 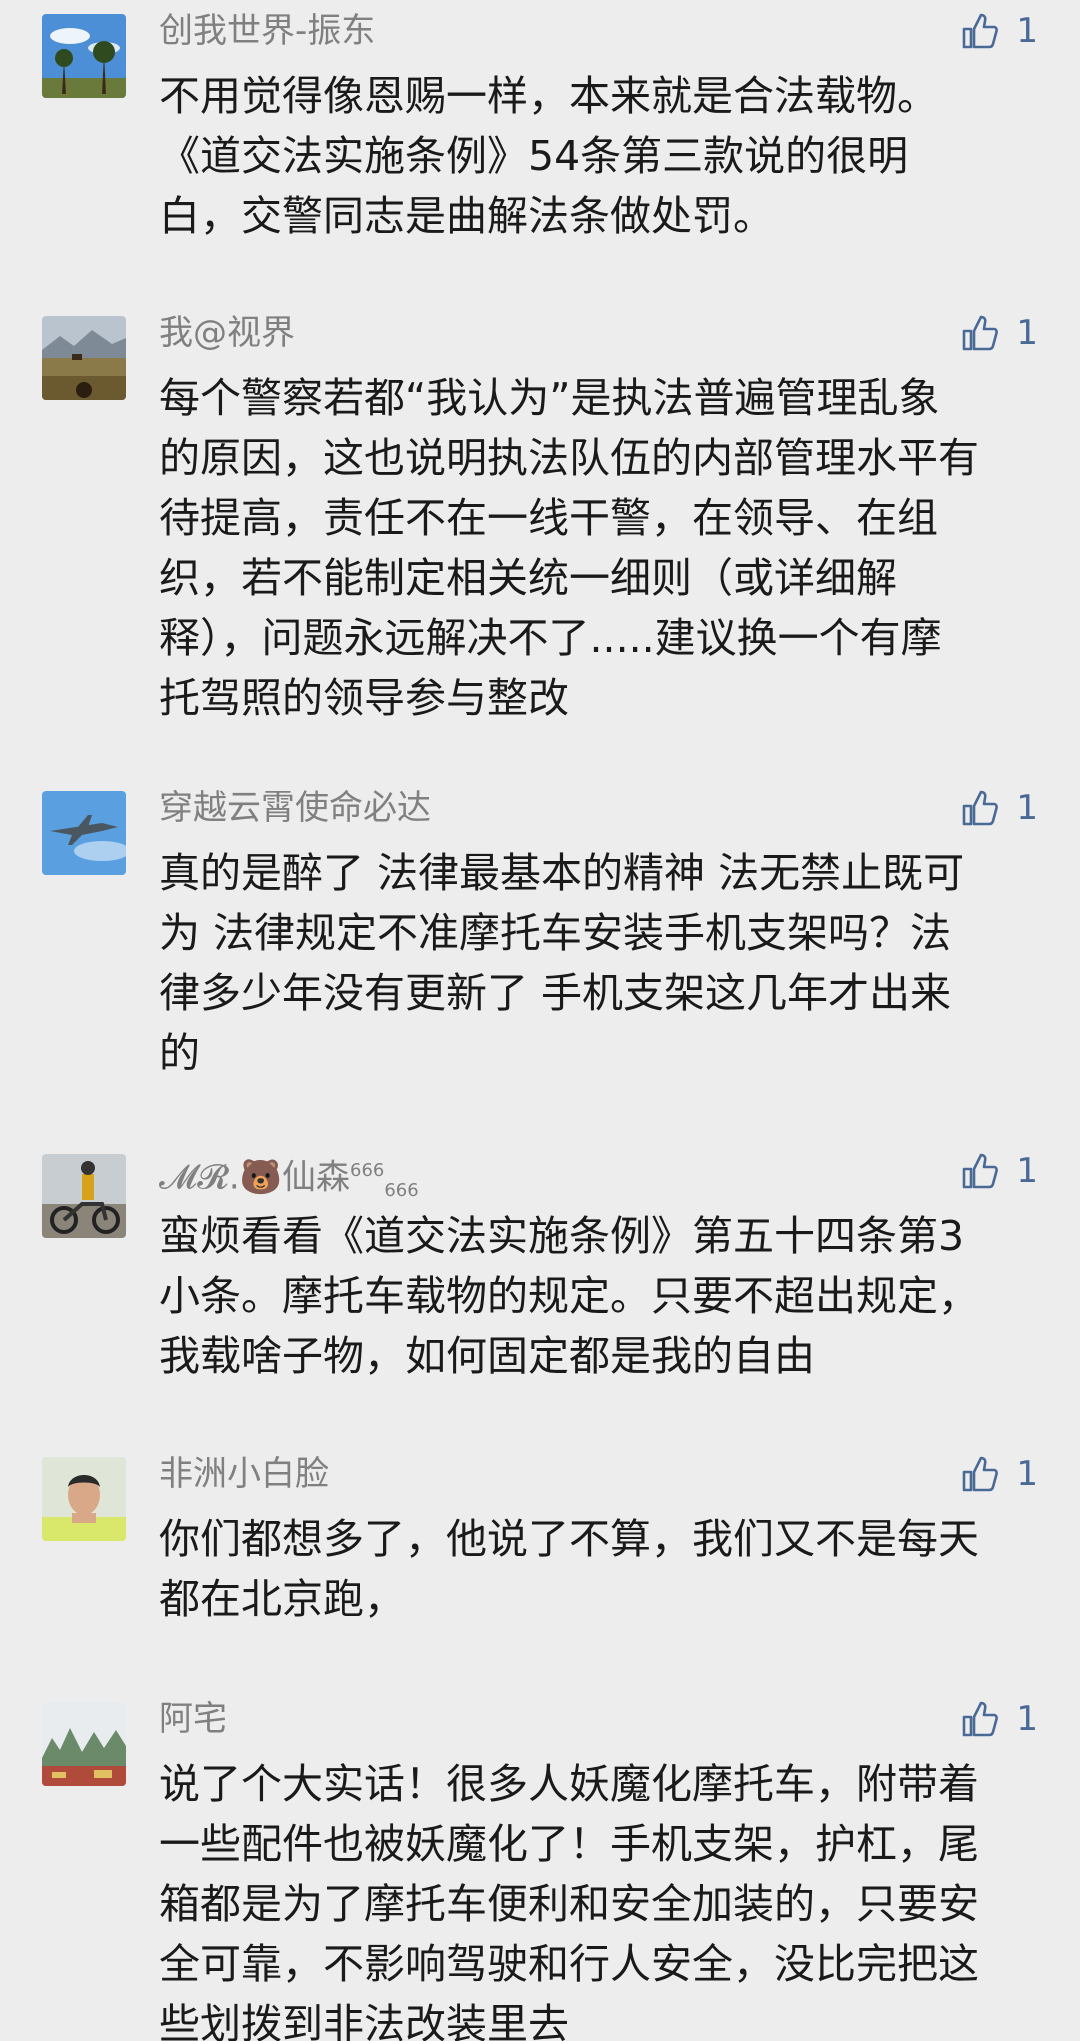 What do you see at coordinates (528, 578) in the screenshot?
I see `comment-line: 织，若不能制定相关统一细则（或详细解` at bounding box center [528, 578].